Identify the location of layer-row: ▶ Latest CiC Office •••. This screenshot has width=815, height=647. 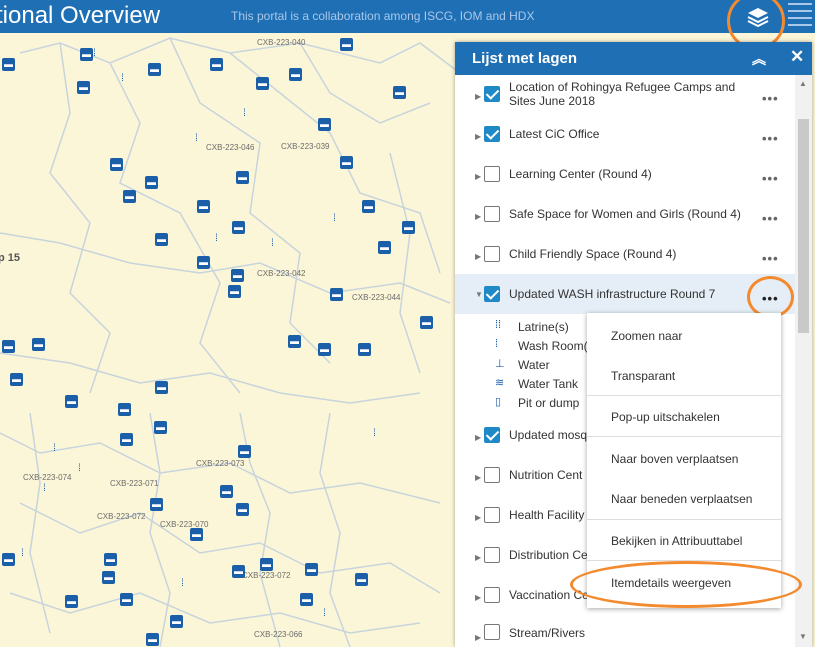
(625, 141).